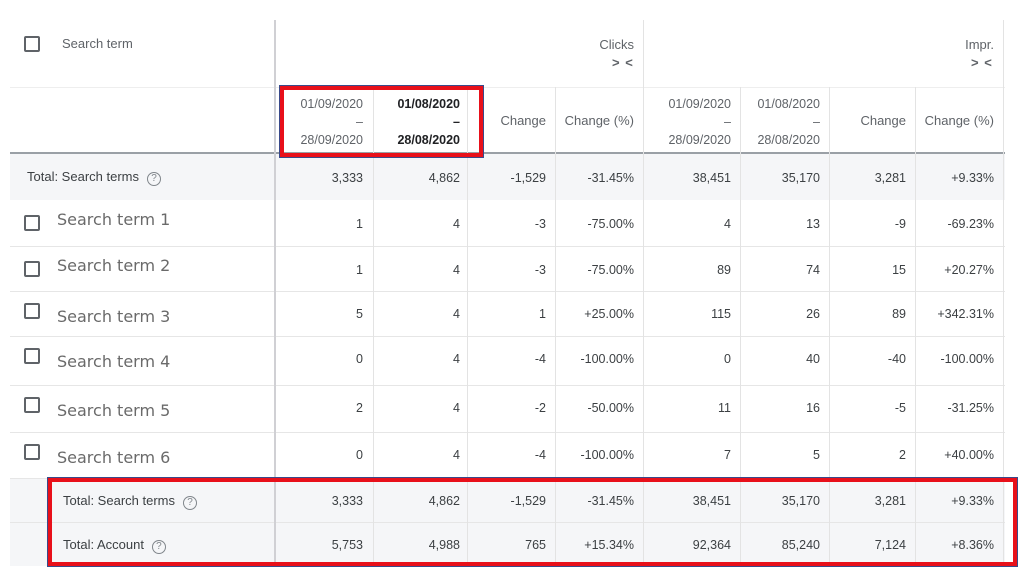 The width and height of the screenshot is (1024, 580). What do you see at coordinates (113, 457) in the screenshot?
I see `search-term-text: Search term 6` at bounding box center [113, 457].